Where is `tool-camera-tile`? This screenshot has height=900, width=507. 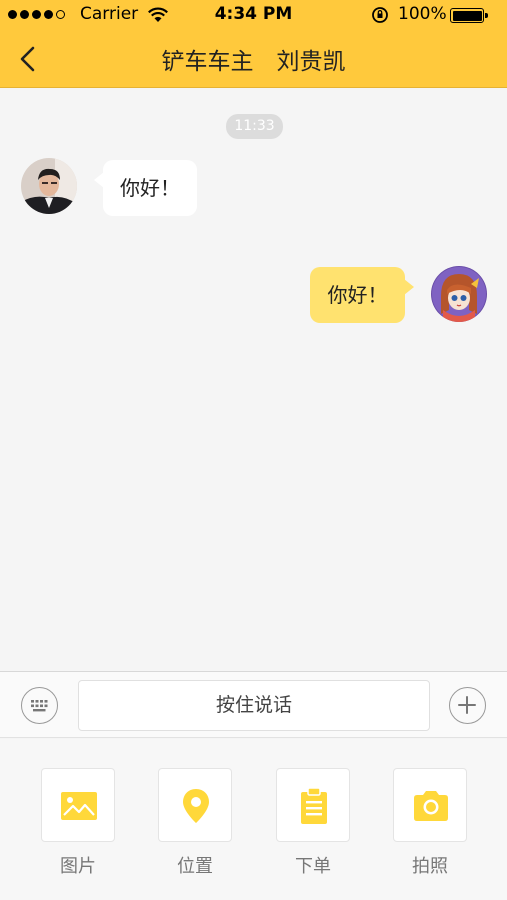
tool-camera-tile is located at coordinates (430, 805).